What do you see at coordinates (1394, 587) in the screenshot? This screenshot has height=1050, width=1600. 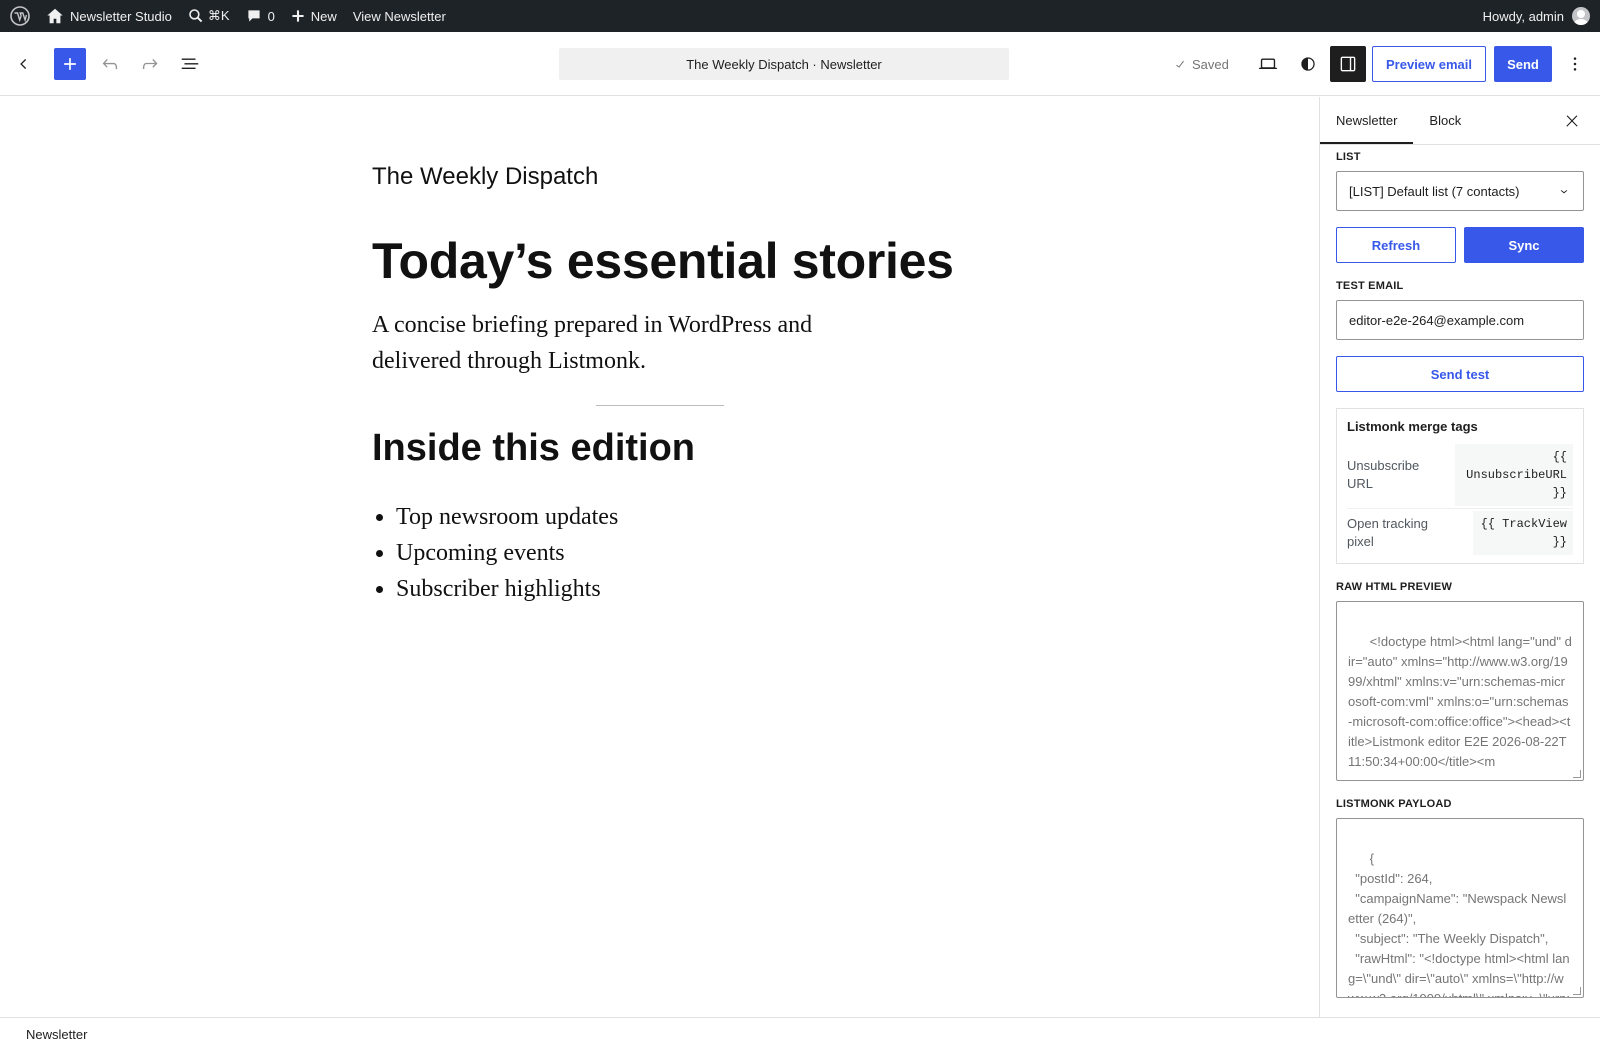 I see `raw-html-label: Raw HTML preview` at bounding box center [1394, 587].